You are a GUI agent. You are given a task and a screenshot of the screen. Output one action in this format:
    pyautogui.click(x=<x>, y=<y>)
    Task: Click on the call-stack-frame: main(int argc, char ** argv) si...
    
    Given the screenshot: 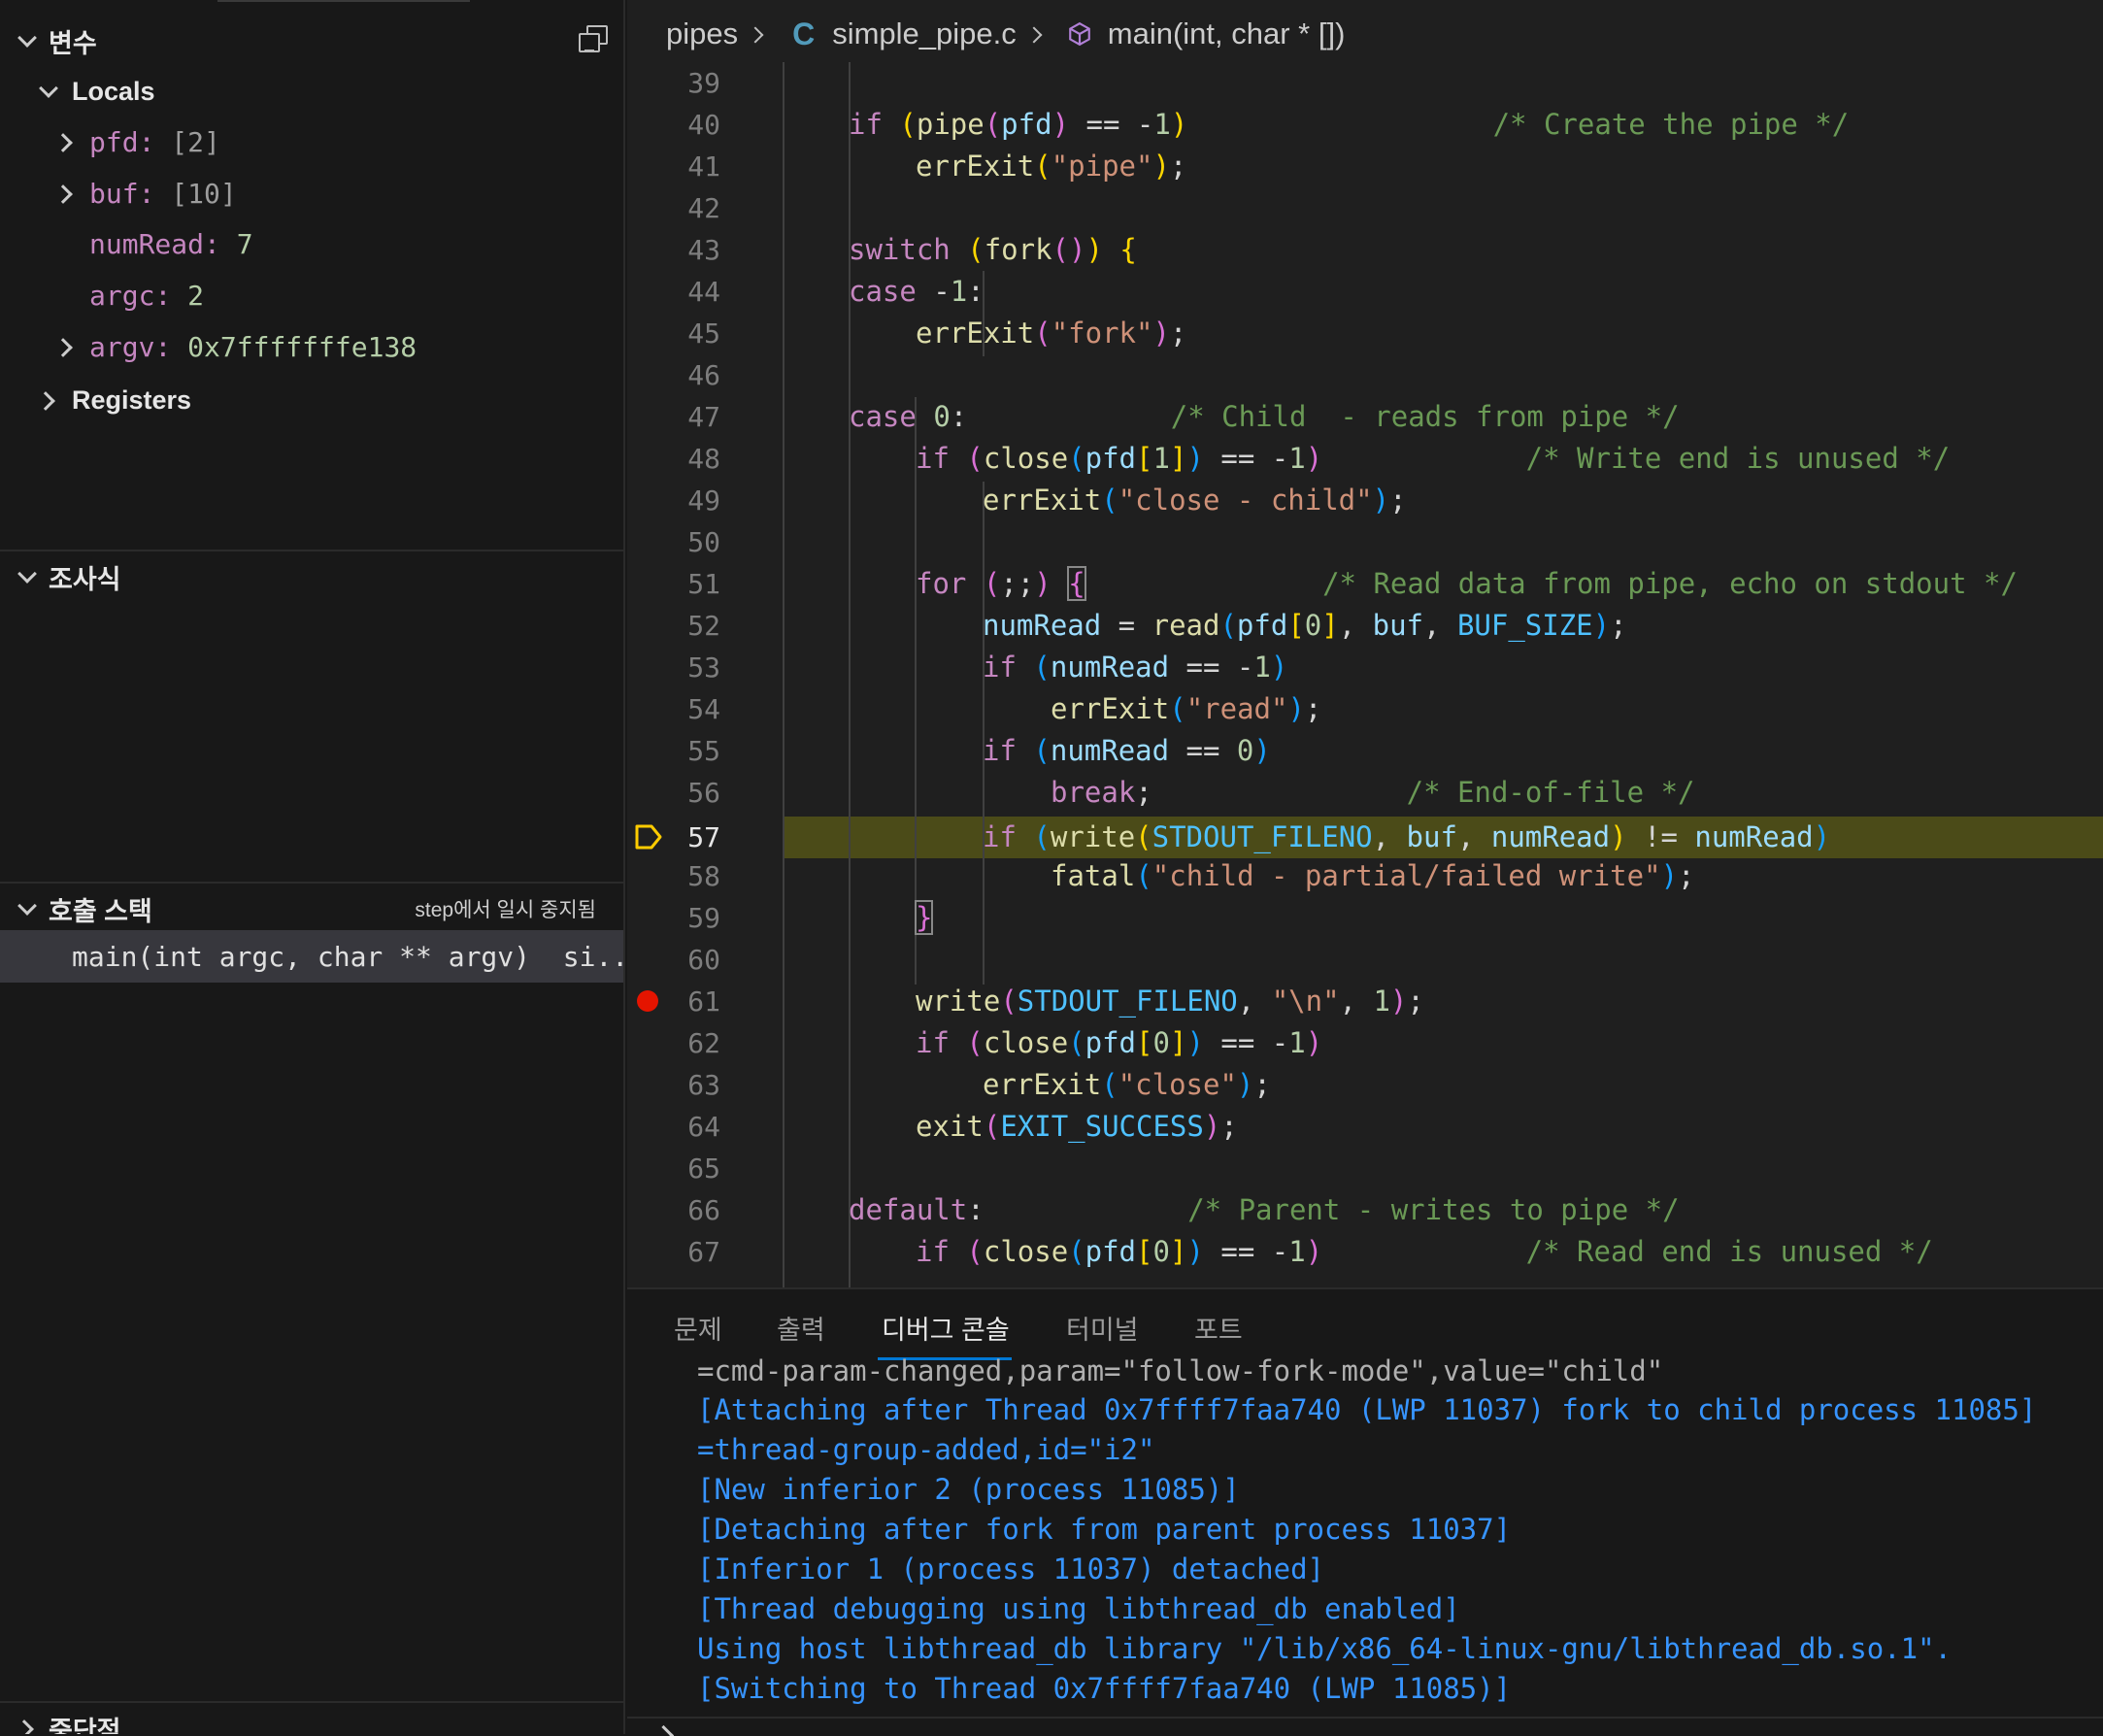 What is the action you would take?
    pyautogui.click(x=311, y=957)
    